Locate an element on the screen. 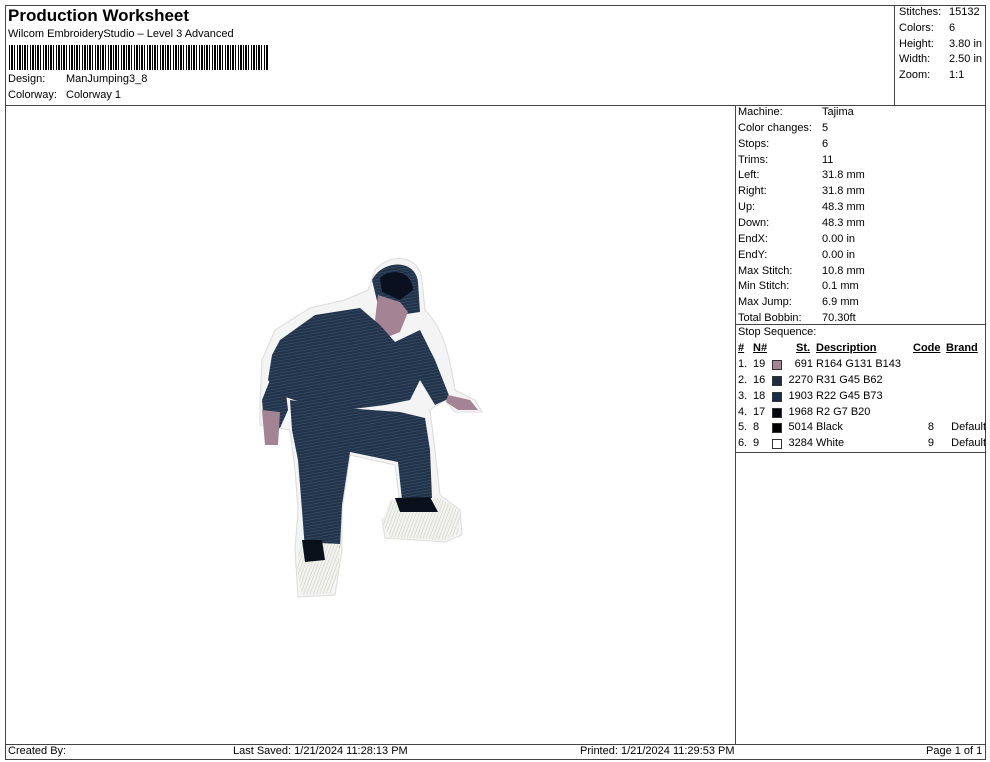 Image resolution: width=990 pixels, height=762 pixels. stitch-count: 1968 is located at coordinates (800, 411).